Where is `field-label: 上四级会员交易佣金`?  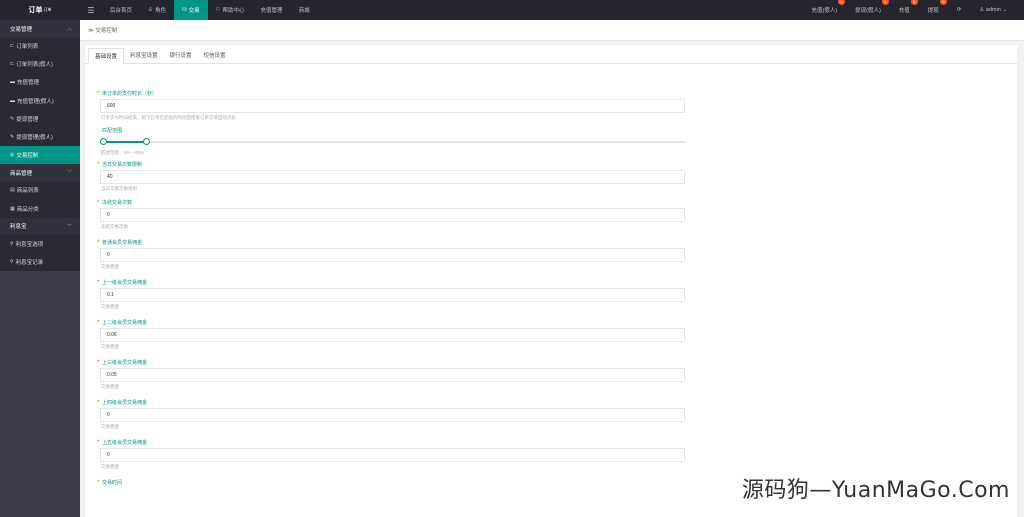 field-label: 上四级会员交易佣金 is located at coordinates (391, 403).